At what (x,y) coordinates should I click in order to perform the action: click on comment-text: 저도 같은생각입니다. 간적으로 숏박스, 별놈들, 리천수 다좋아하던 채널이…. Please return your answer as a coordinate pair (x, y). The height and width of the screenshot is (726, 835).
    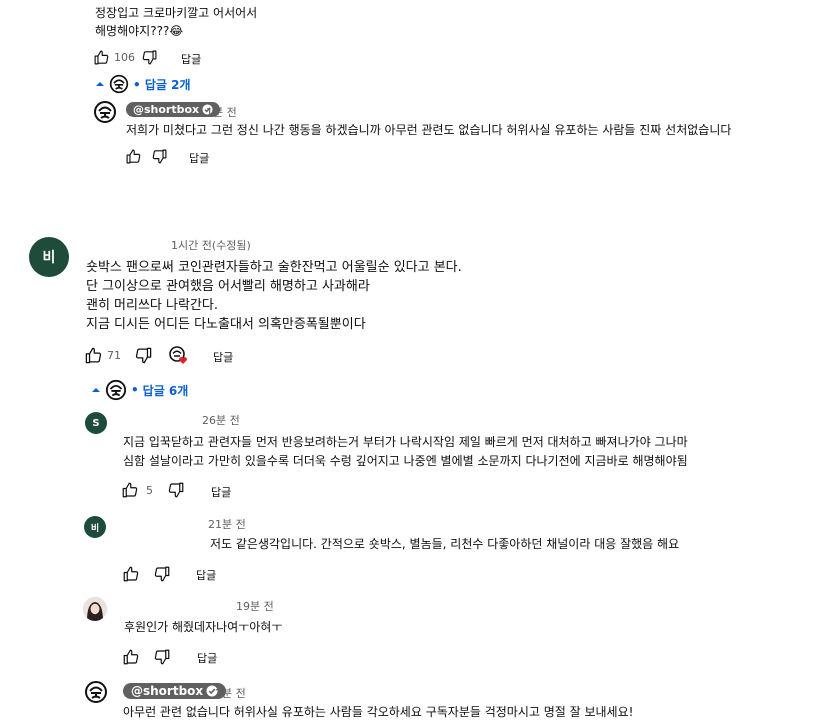
    Looking at the image, I should click on (445, 544).